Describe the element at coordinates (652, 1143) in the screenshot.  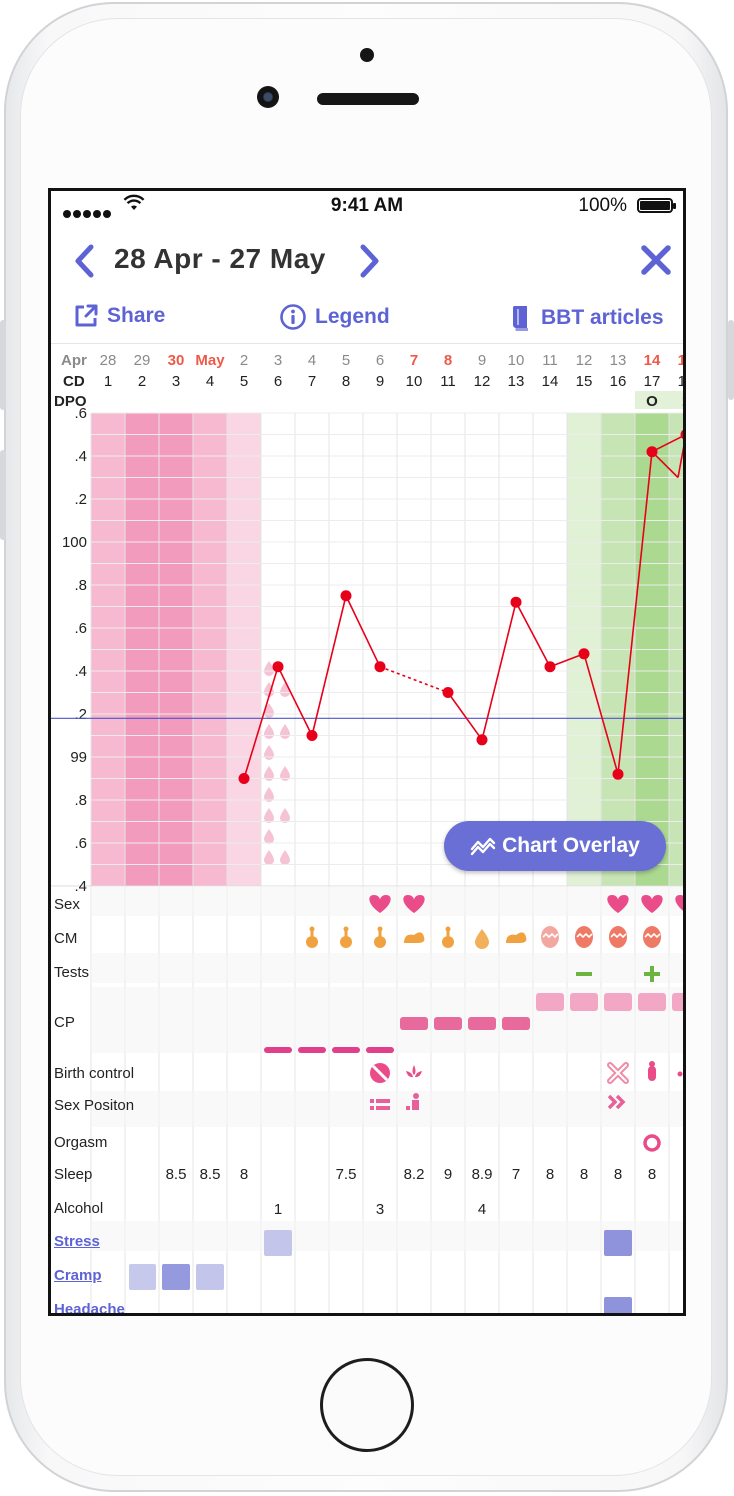
I see `orgasm-icon` at that location.